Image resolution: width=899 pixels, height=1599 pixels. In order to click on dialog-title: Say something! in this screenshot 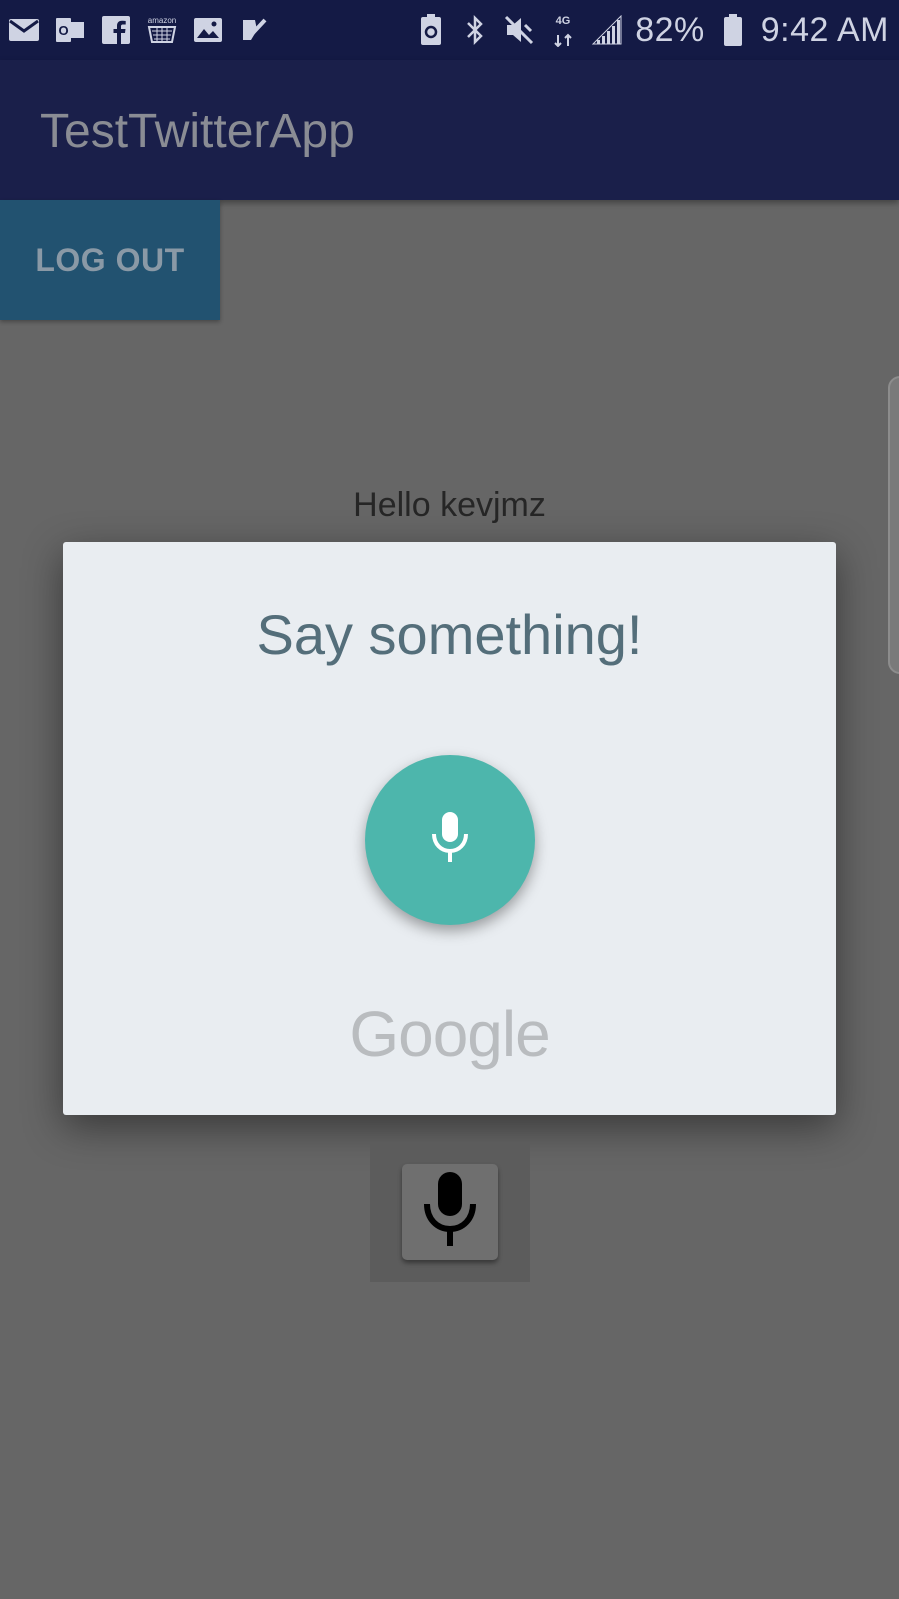, I will do `click(449, 634)`.